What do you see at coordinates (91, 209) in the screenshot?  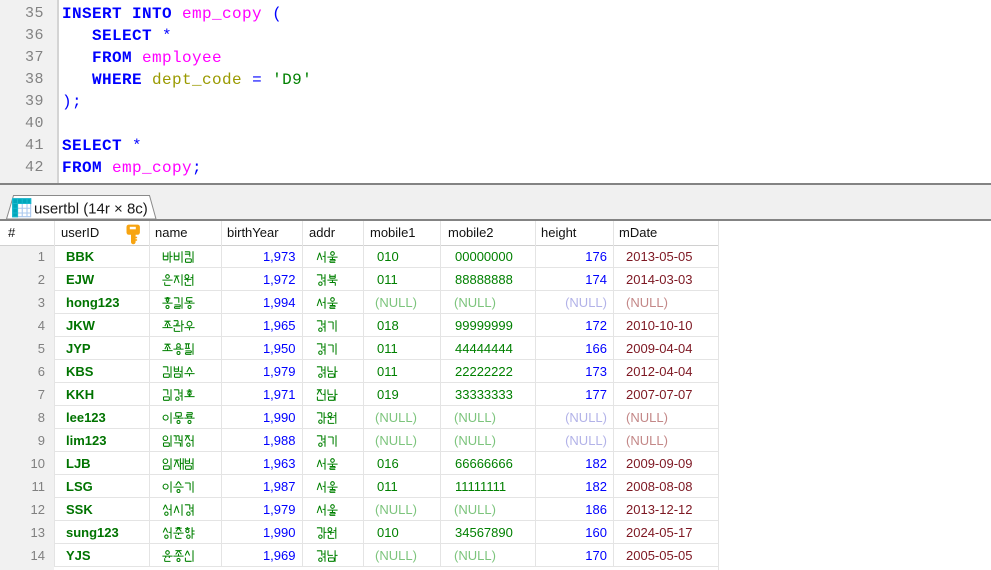 I see `svg-text: usertbl (14r × 8c)` at bounding box center [91, 209].